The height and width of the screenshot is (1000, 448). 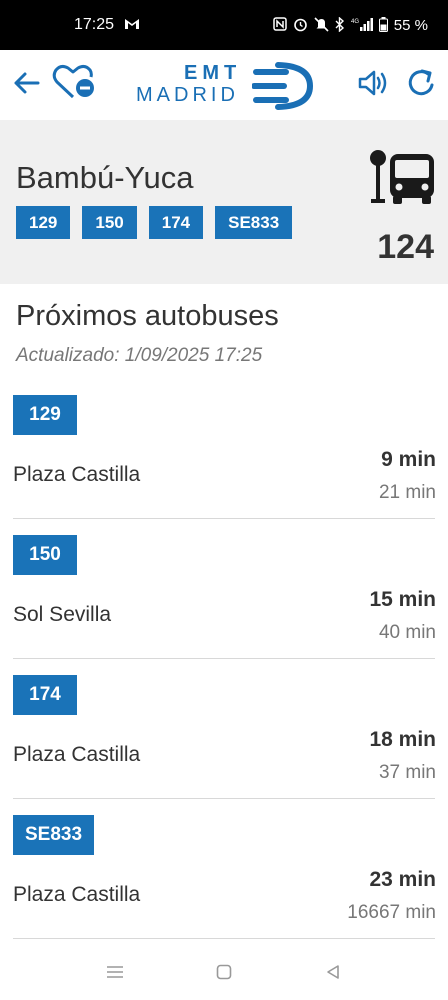 I want to click on refresh-icon, so click(x=421, y=82).